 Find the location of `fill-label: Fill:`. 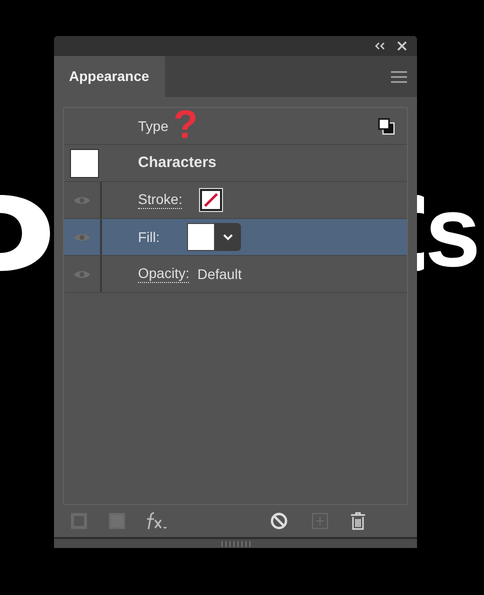

fill-label: Fill: is located at coordinates (149, 237).